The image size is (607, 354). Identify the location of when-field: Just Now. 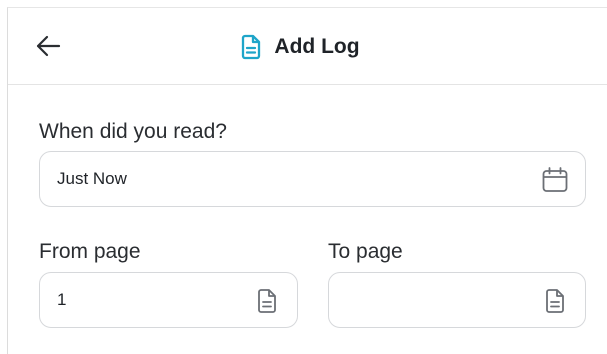
(312, 179).